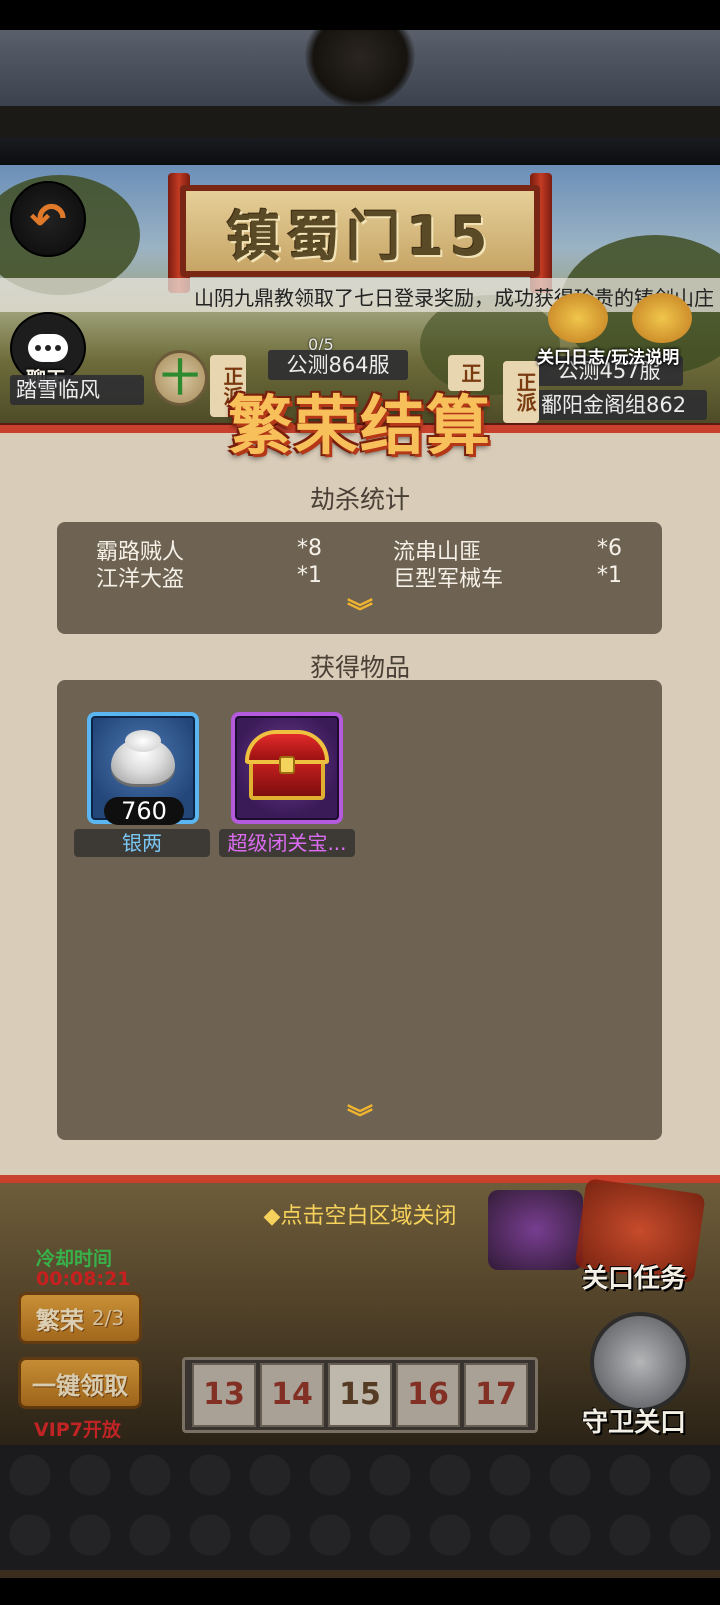 The width and height of the screenshot is (720, 1605). What do you see at coordinates (292, 1395) in the screenshot?
I see `stage-cell: 14` at bounding box center [292, 1395].